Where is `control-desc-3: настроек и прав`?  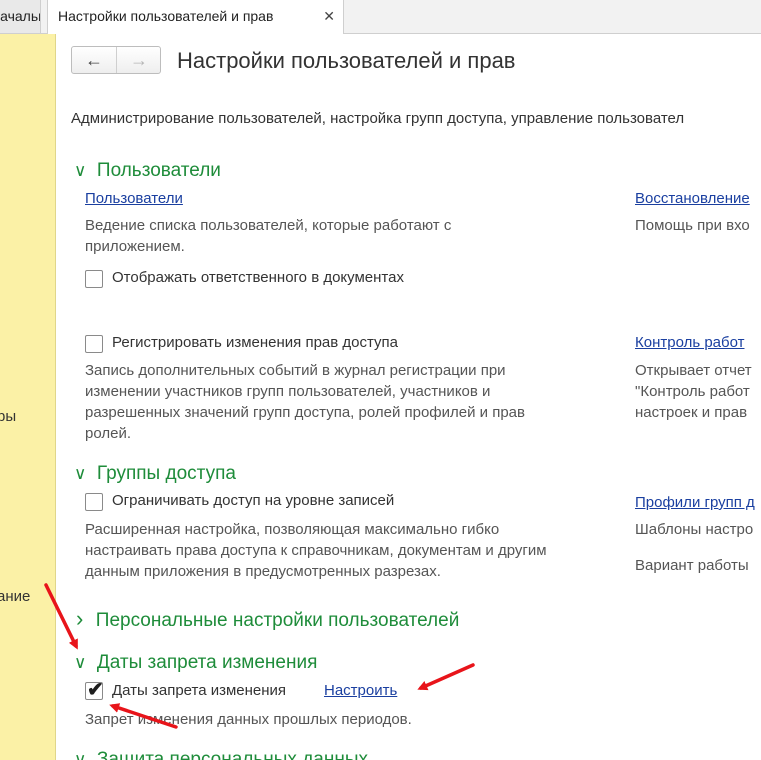 control-desc-3: настроек и прав is located at coordinates (691, 412).